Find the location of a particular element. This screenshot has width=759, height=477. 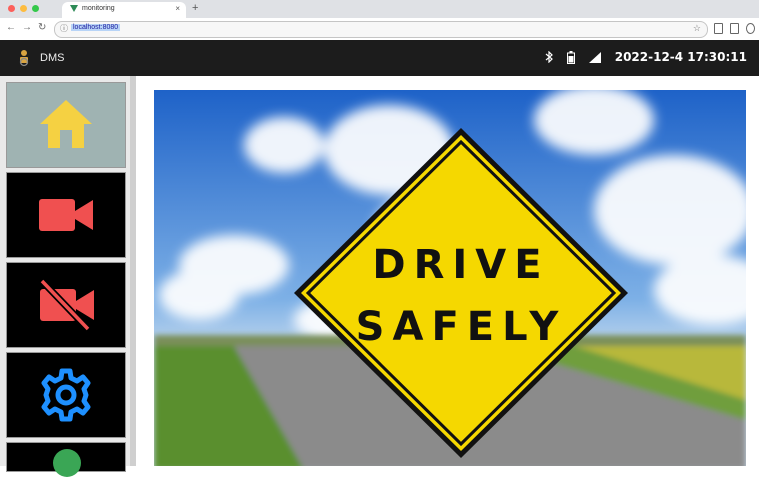

video-camera-off-icon is located at coordinates (66, 305).